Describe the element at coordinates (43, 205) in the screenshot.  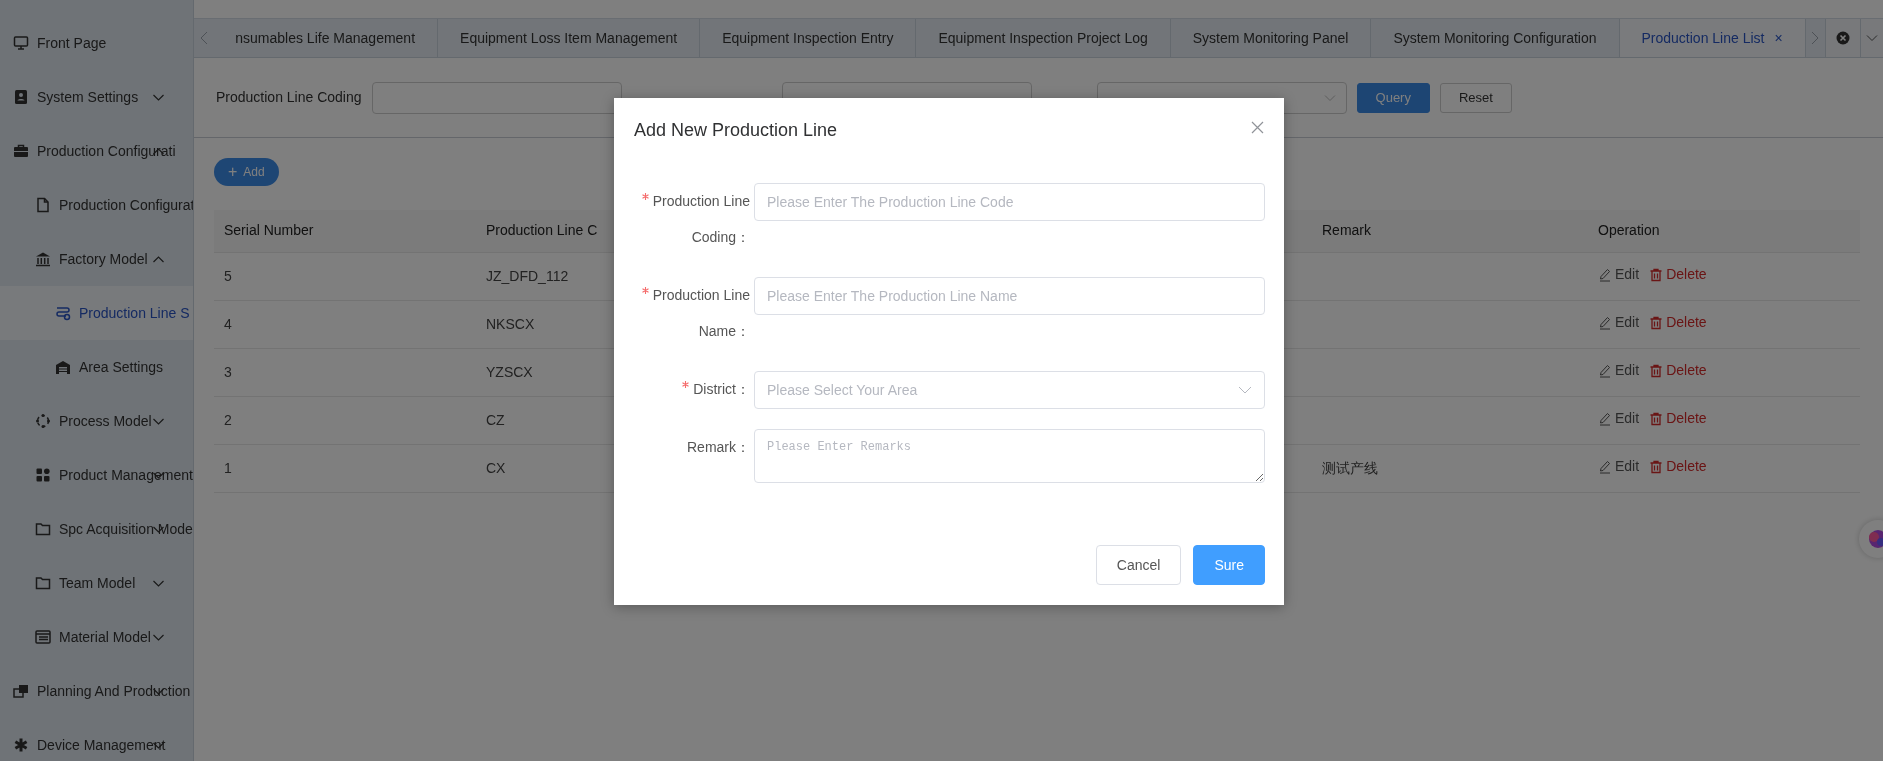
I see `document-icon` at that location.